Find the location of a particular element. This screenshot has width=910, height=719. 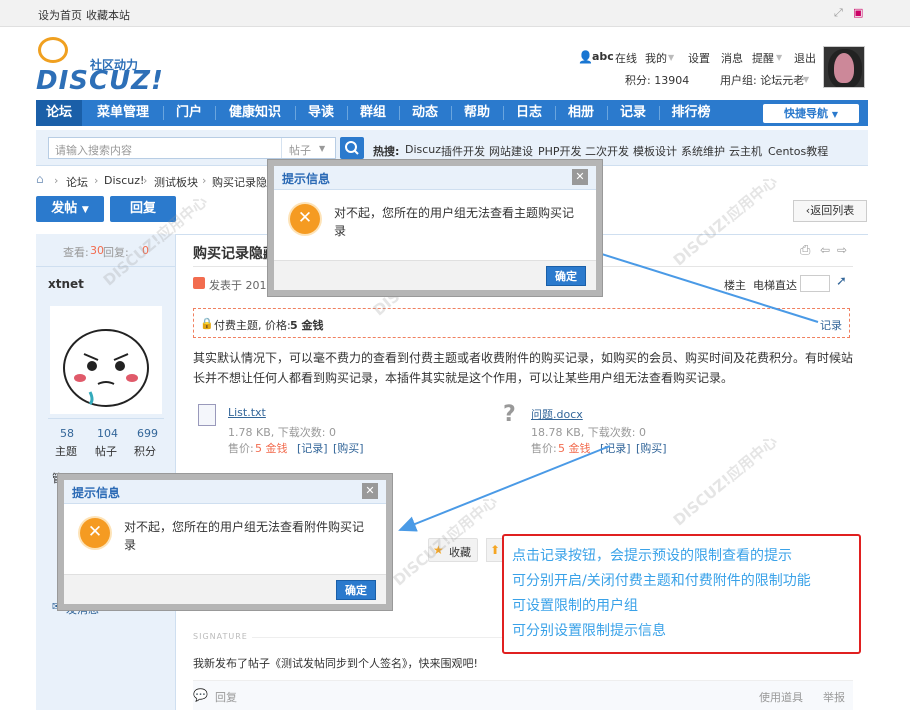

points-link: 积分: 13904 is located at coordinates (657, 80).